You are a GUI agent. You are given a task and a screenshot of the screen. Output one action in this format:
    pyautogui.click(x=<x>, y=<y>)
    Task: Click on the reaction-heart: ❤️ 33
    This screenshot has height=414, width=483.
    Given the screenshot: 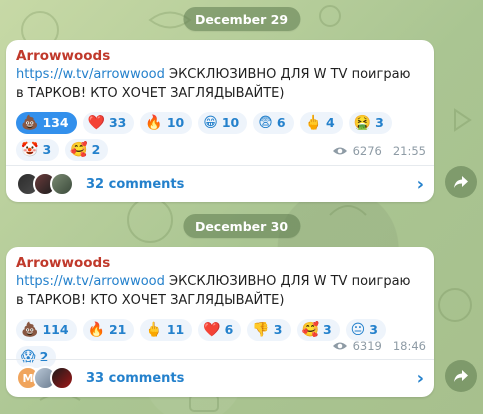 What is the action you would take?
    pyautogui.click(x=108, y=122)
    